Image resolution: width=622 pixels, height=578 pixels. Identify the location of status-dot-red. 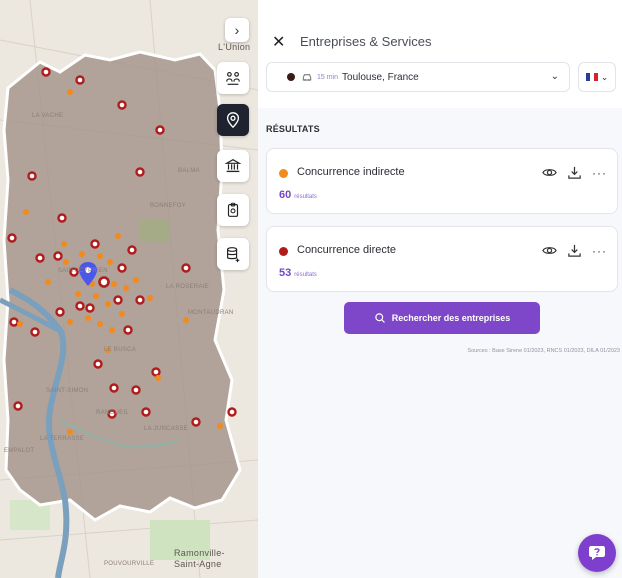
(283, 251).